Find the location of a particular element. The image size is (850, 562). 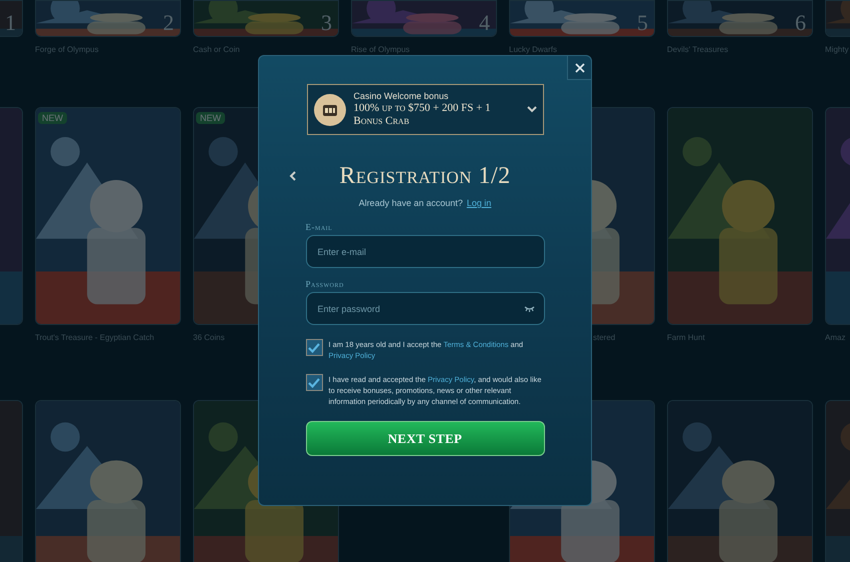

rank-number: 4 is located at coordinates (484, 23).